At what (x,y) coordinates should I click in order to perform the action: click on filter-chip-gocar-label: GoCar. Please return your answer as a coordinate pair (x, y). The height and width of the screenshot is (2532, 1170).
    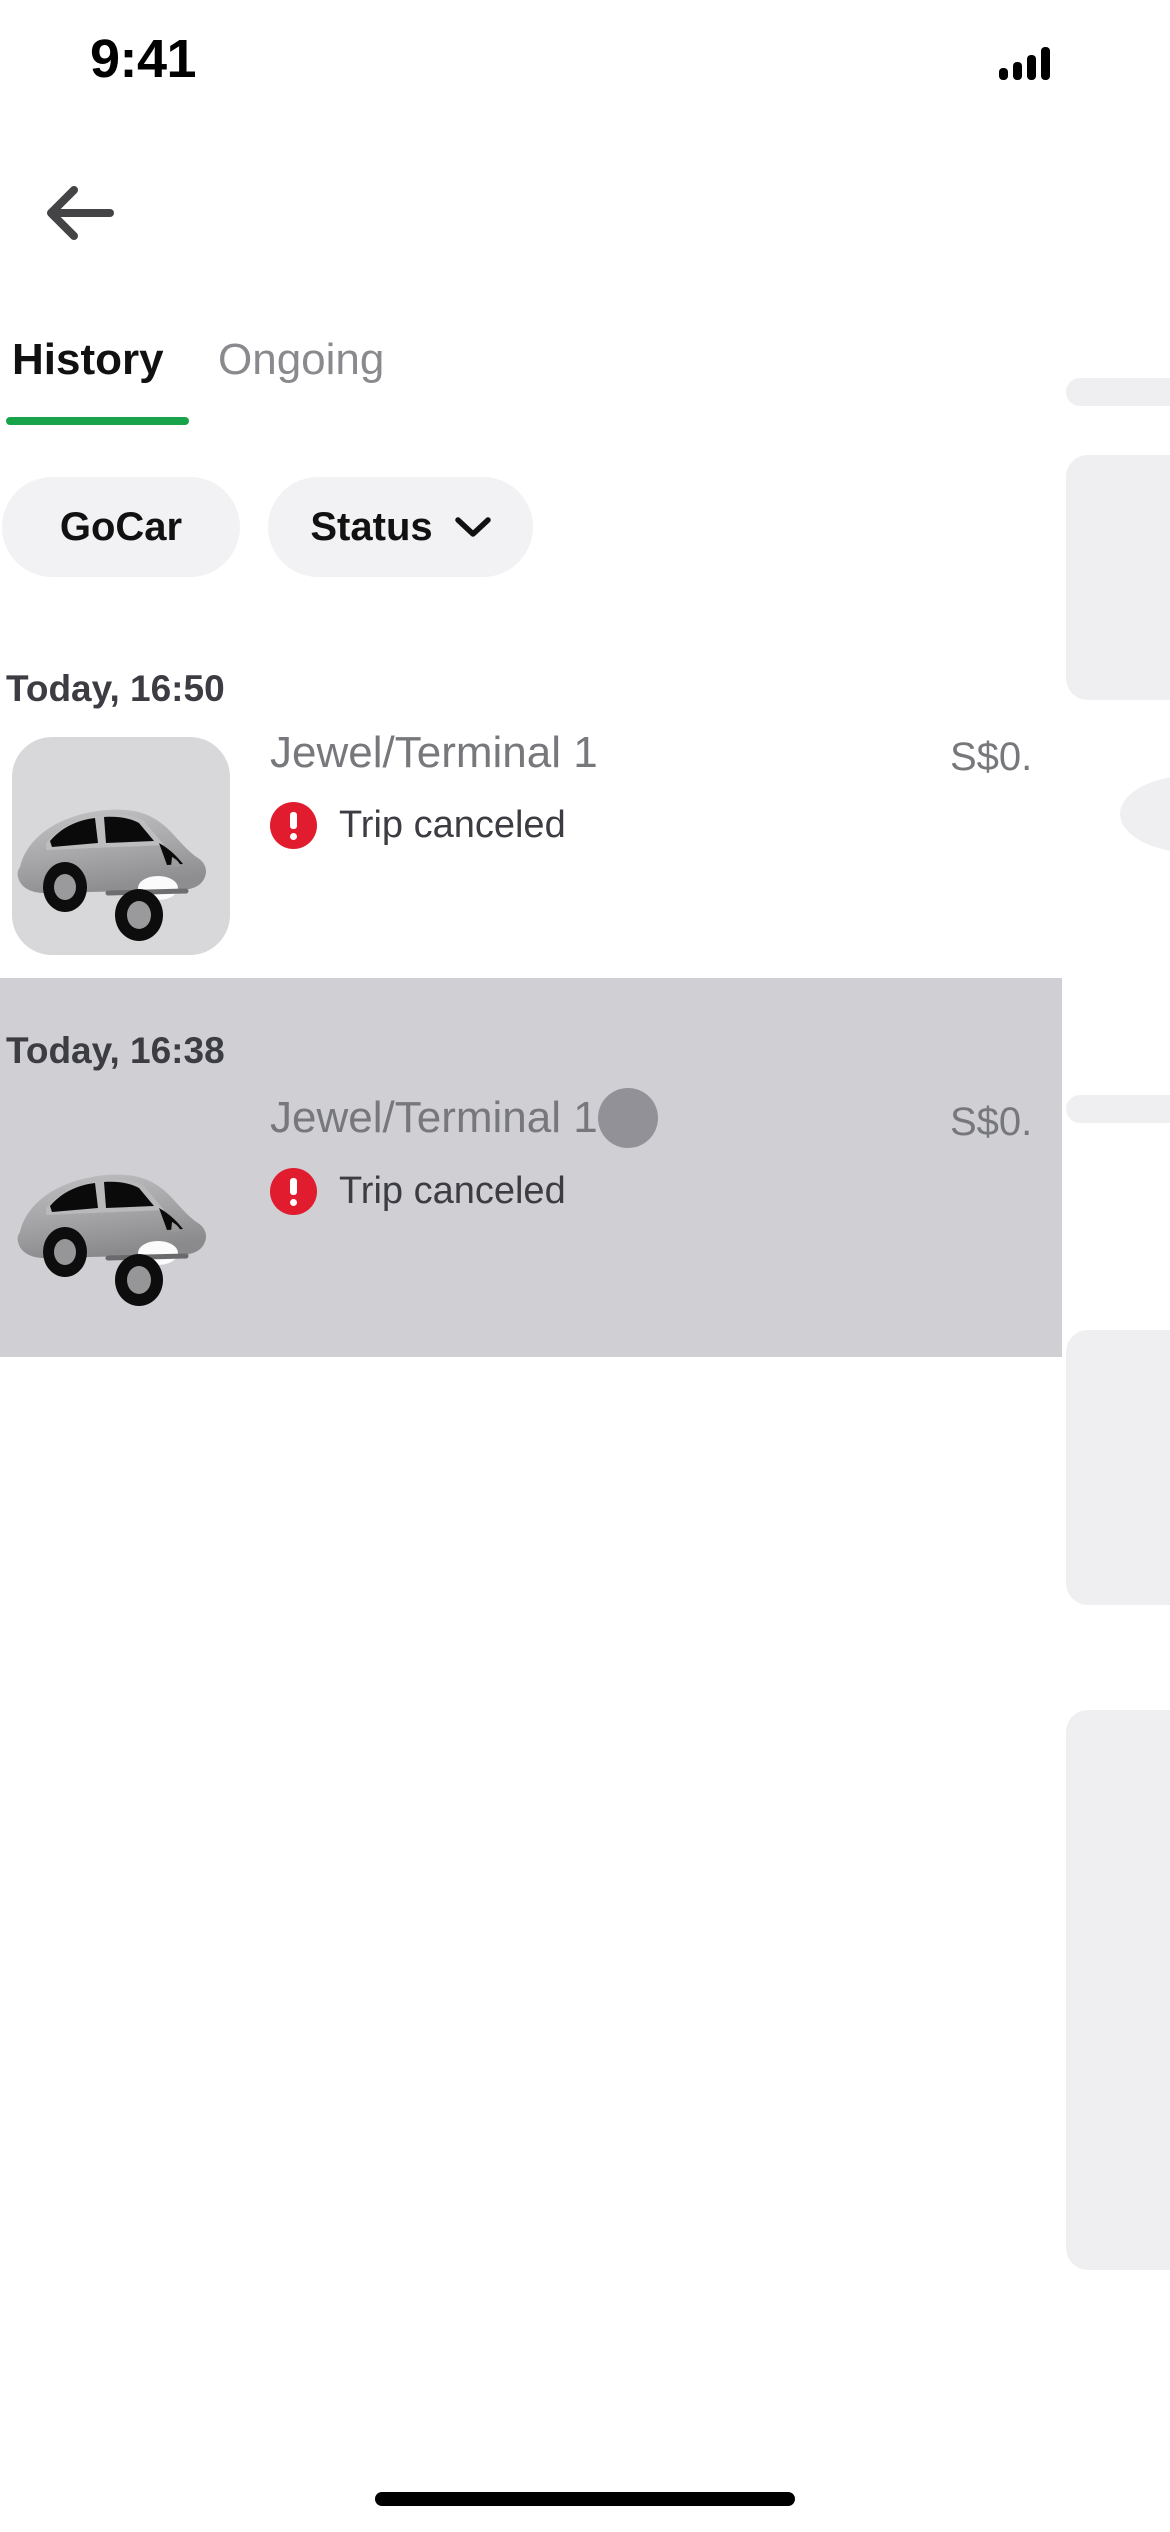
    Looking at the image, I should click on (121, 526).